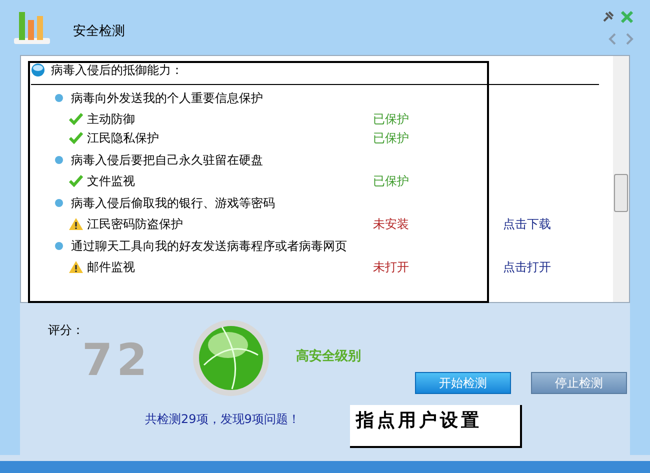 The height and width of the screenshot is (473, 650). What do you see at coordinates (135, 224) in the screenshot?
I see `item-label: 江民密码防盗保护` at bounding box center [135, 224].